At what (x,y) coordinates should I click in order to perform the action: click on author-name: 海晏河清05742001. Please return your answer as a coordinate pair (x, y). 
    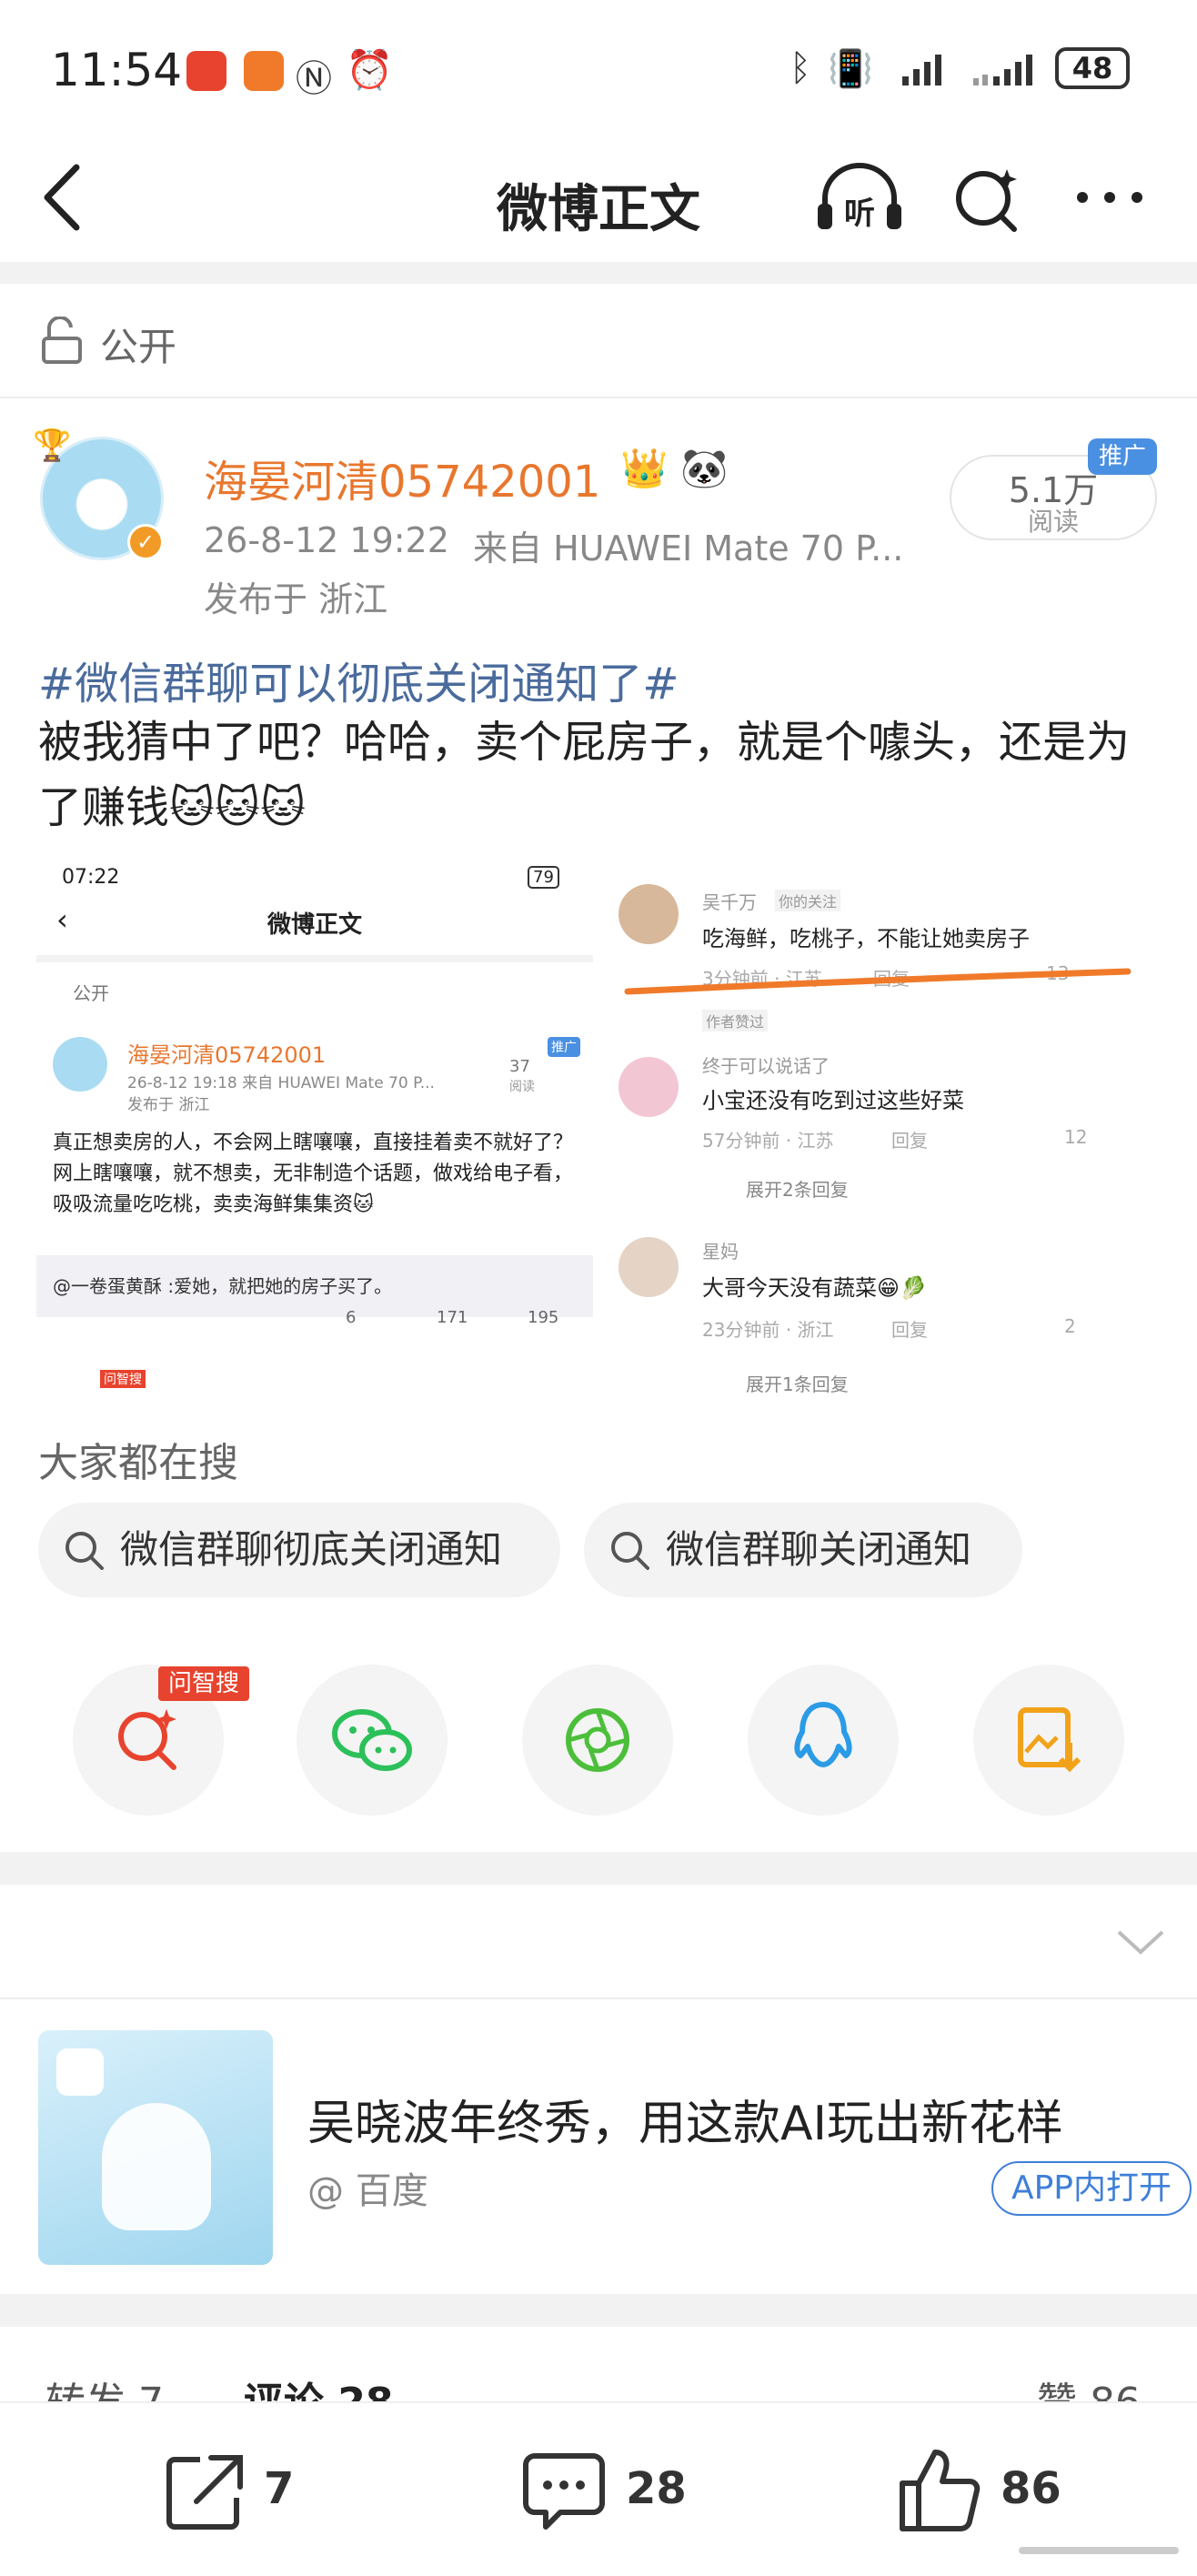
    Looking at the image, I should click on (402, 477).